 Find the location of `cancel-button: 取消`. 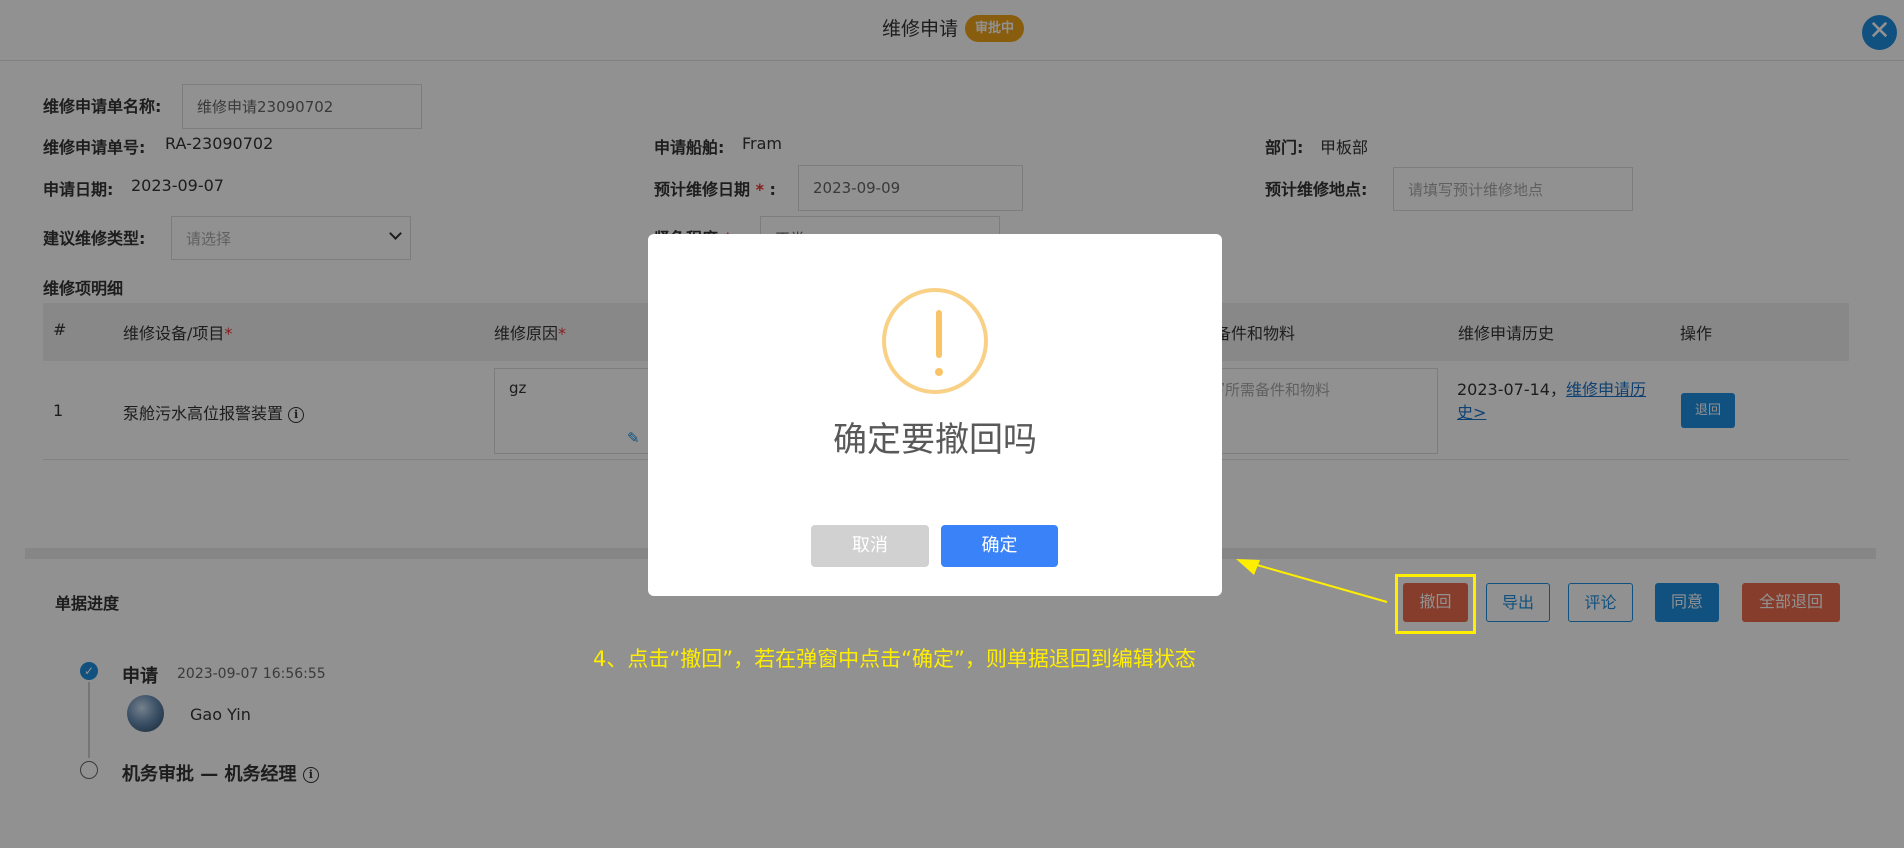

cancel-button: 取消 is located at coordinates (870, 546).